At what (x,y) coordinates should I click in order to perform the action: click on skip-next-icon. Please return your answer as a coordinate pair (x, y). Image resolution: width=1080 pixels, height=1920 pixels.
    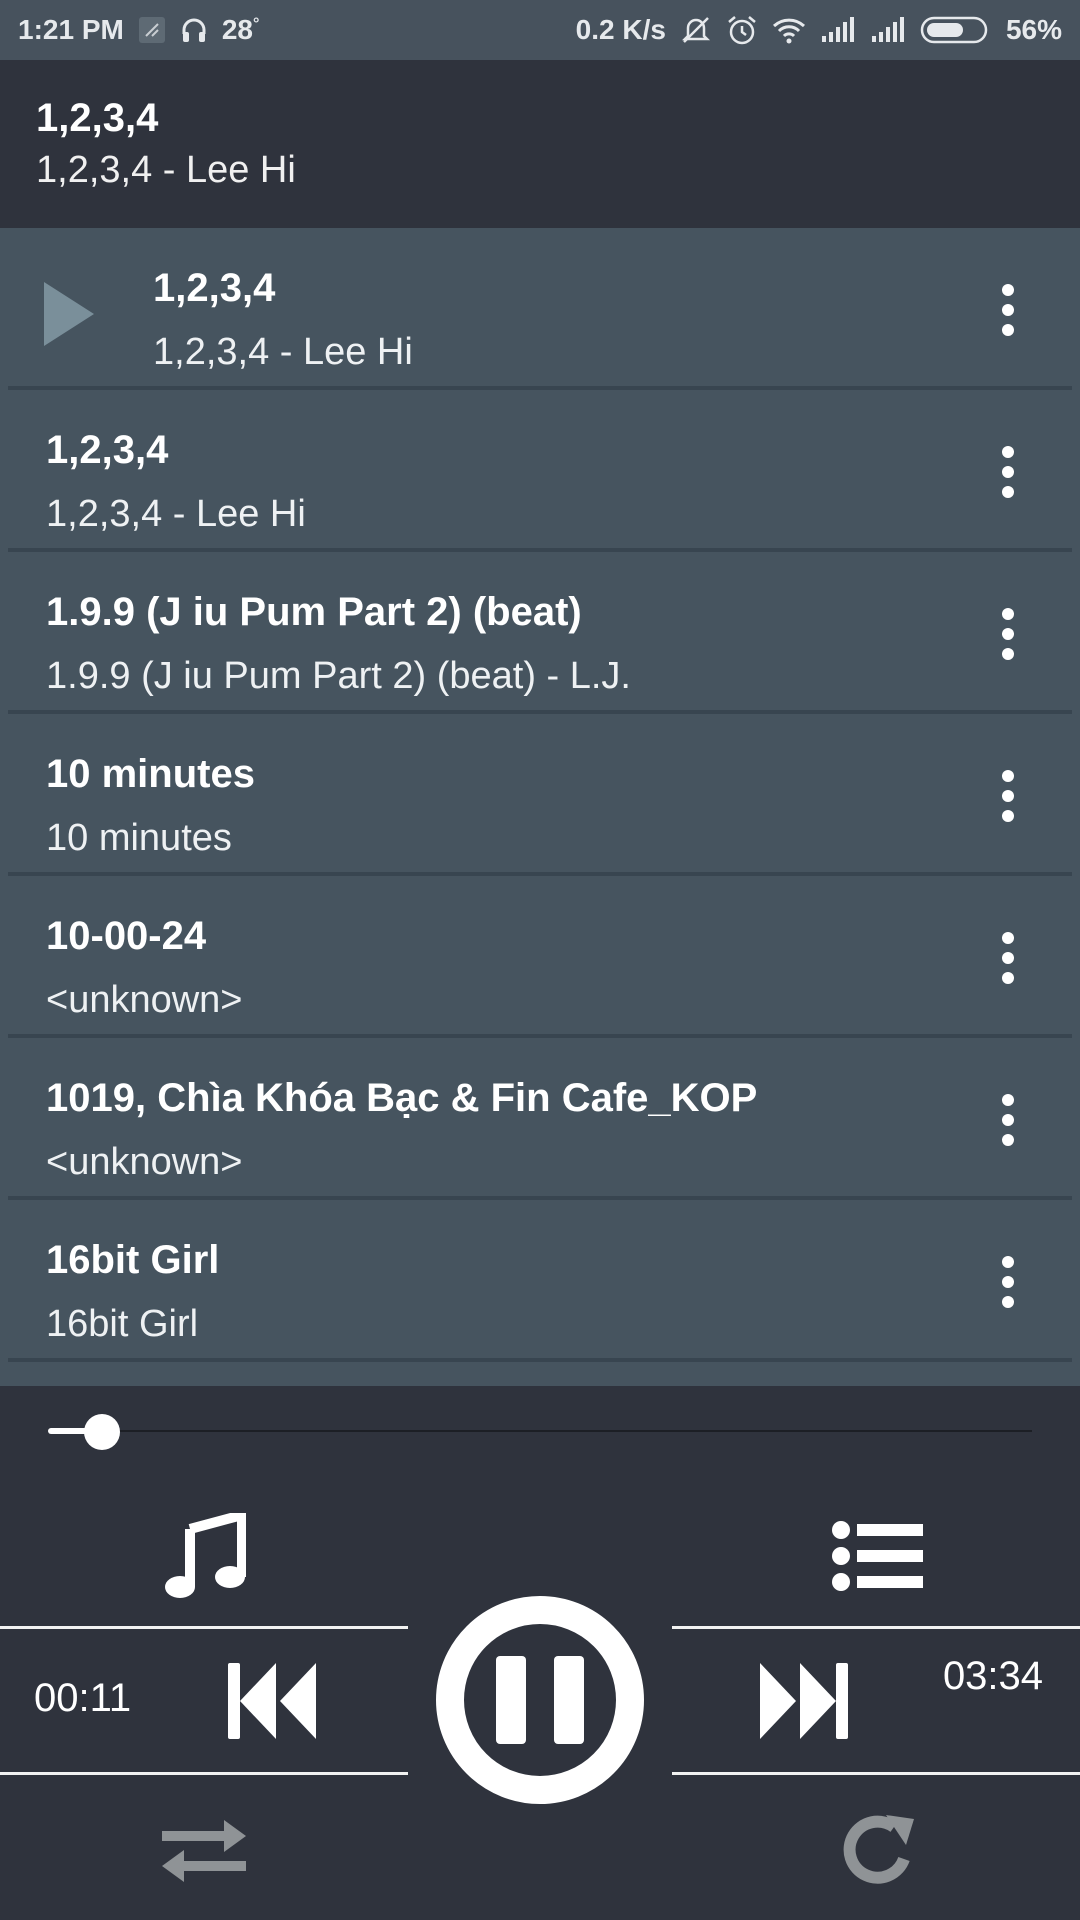
    Looking at the image, I should click on (804, 1701).